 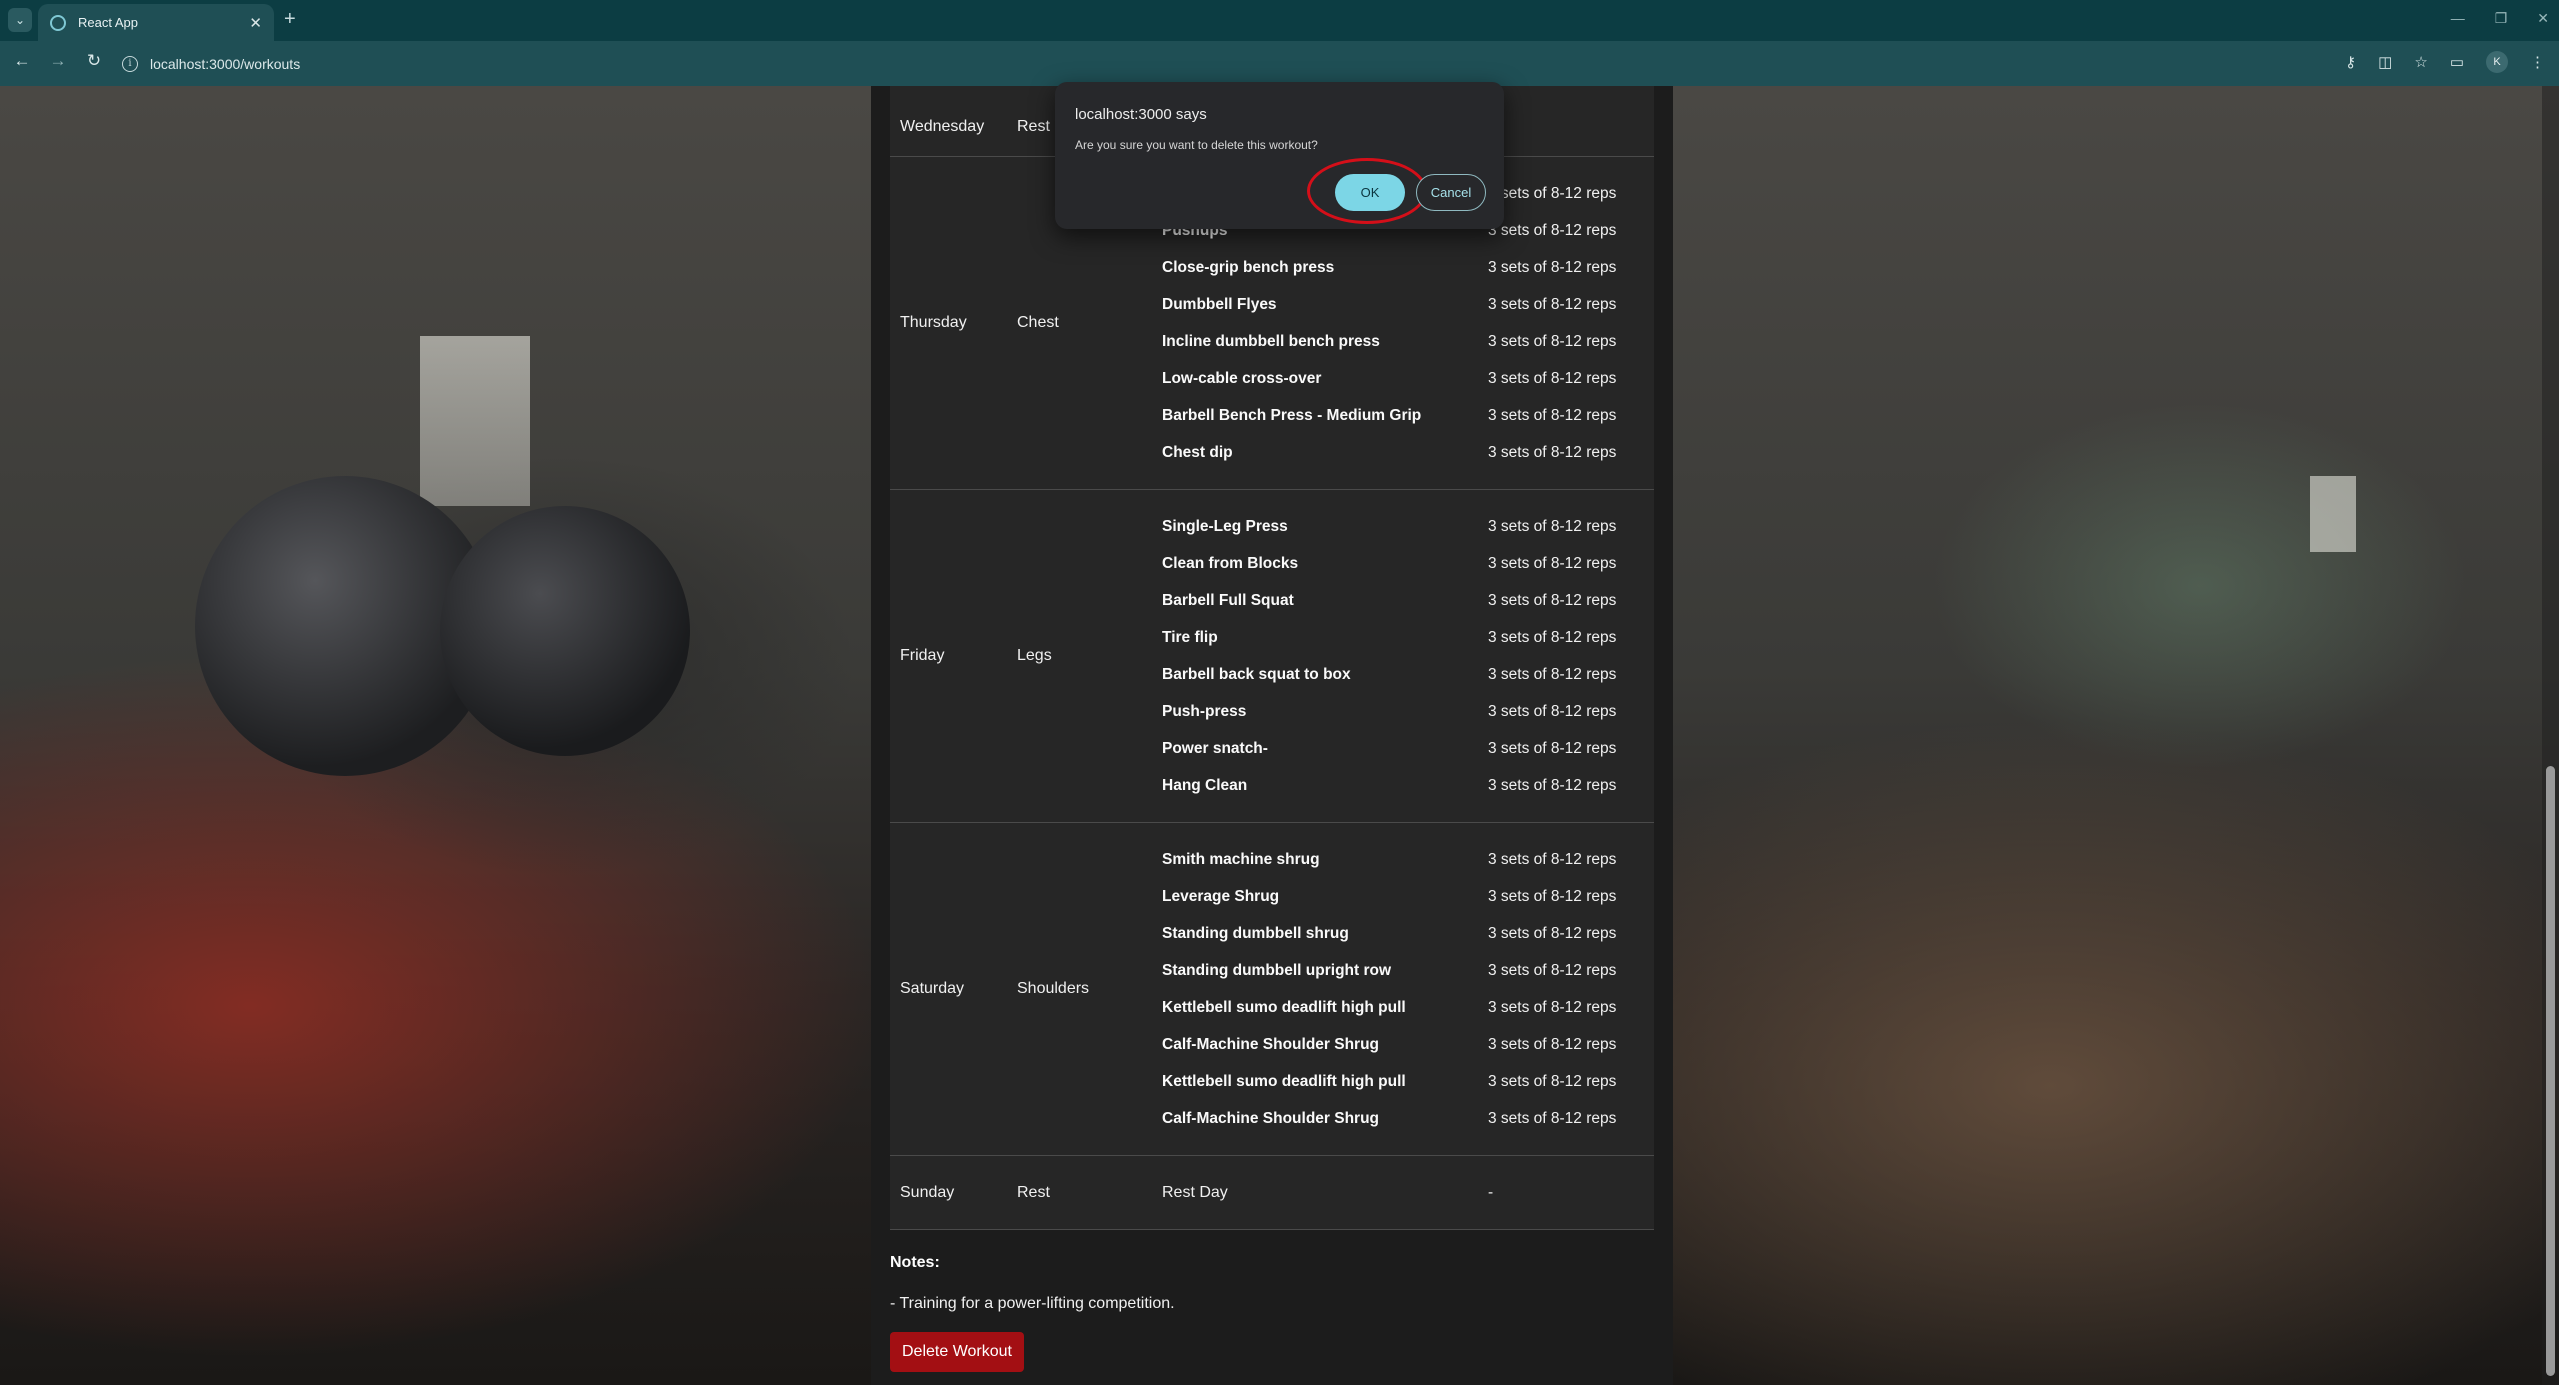 I want to click on exercise-item: Leverage Shrug 3 sets of 8-12 reps, so click(x=1403, y=896).